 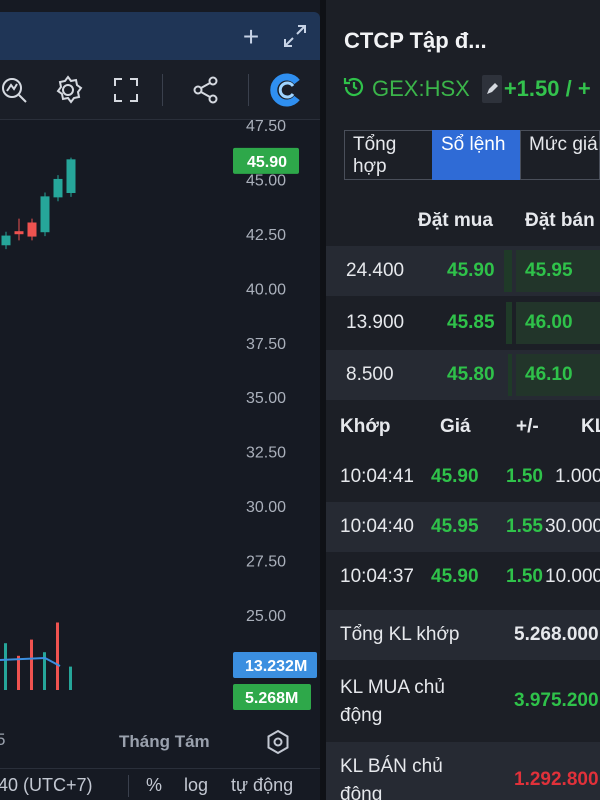 What do you see at coordinates (354, 89) in the screenshot?
I see `refresh-clock-icon` at bounding box center [354, 89].